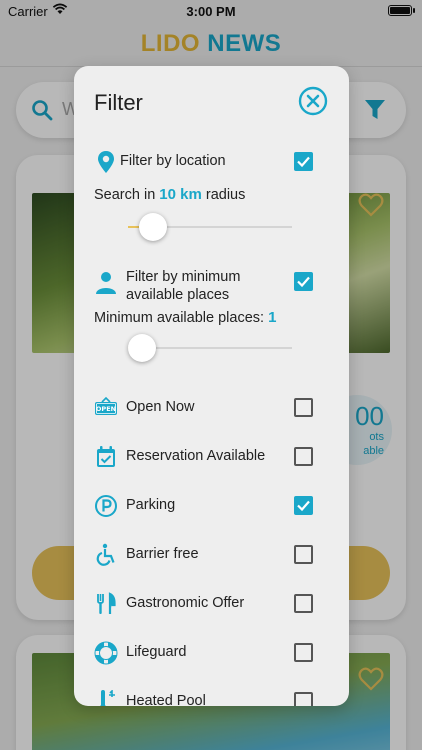 The height and width of the screenshot is (750, 422). I want to click on radius-suffix: radius, so click(225, 195).